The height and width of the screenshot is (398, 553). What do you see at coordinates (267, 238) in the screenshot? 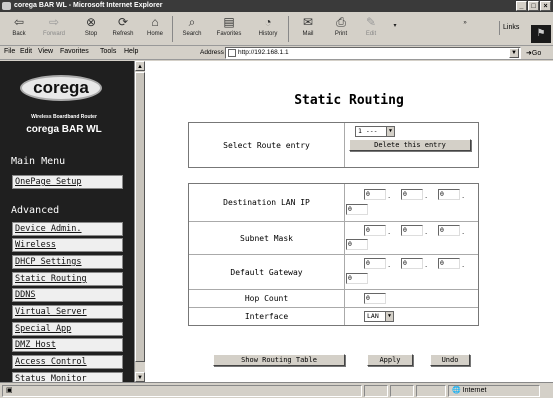
I see `subnet-mask-label: Subnet Mask` at bounding box center [267, 238].